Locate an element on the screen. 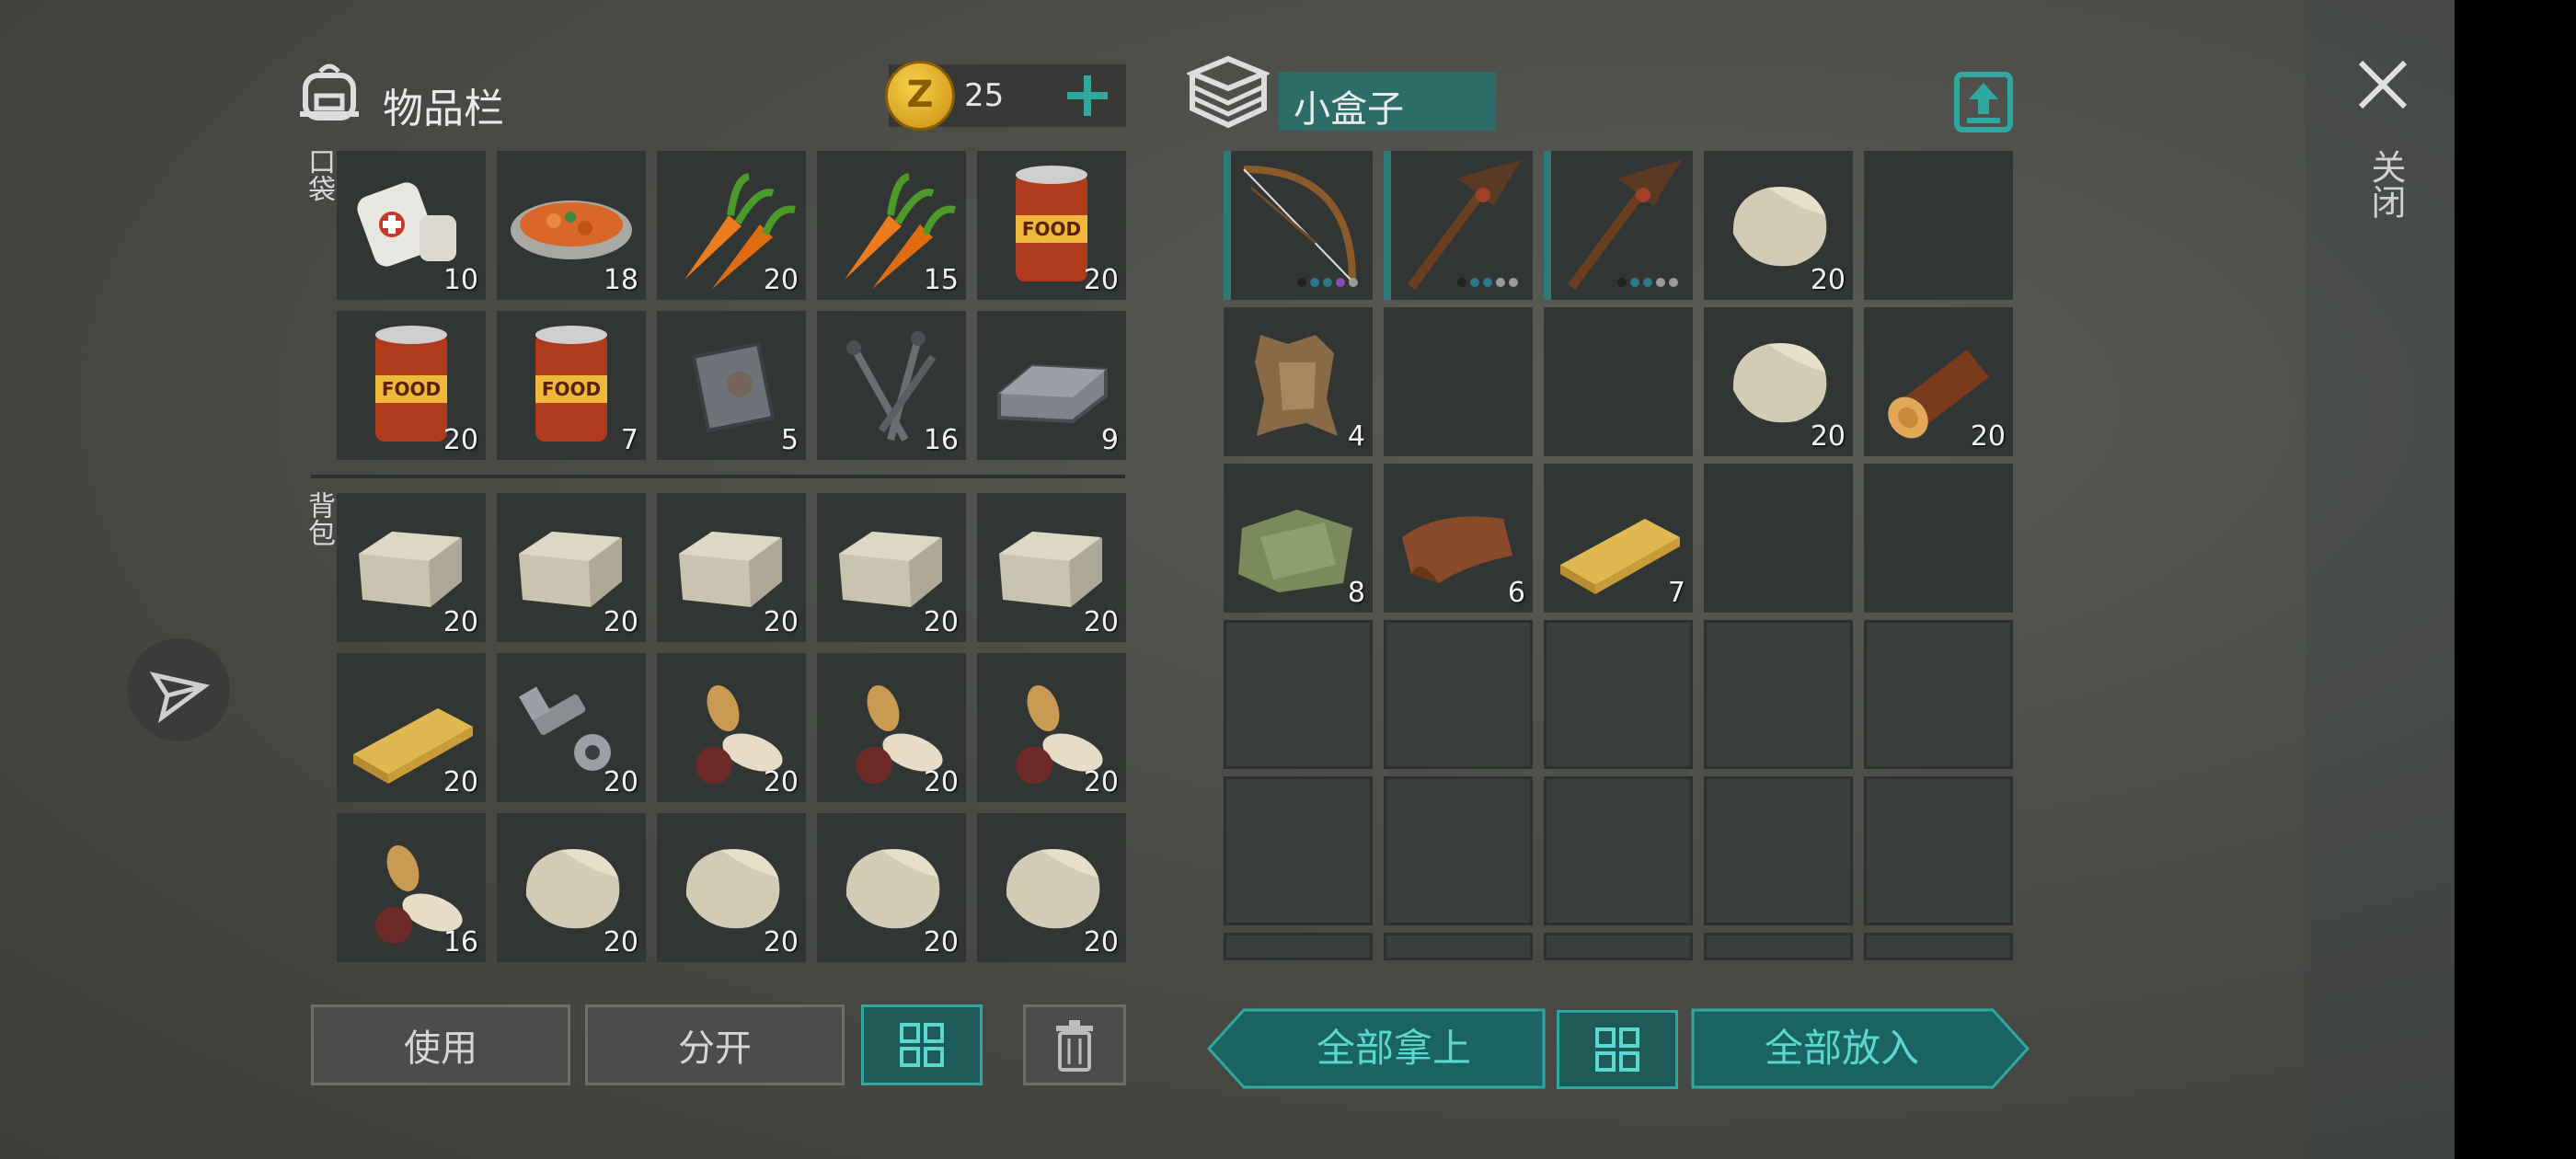 The height and width of the screenshot is (1159, 2576). sort-button is located at coordinates (922, 1044).